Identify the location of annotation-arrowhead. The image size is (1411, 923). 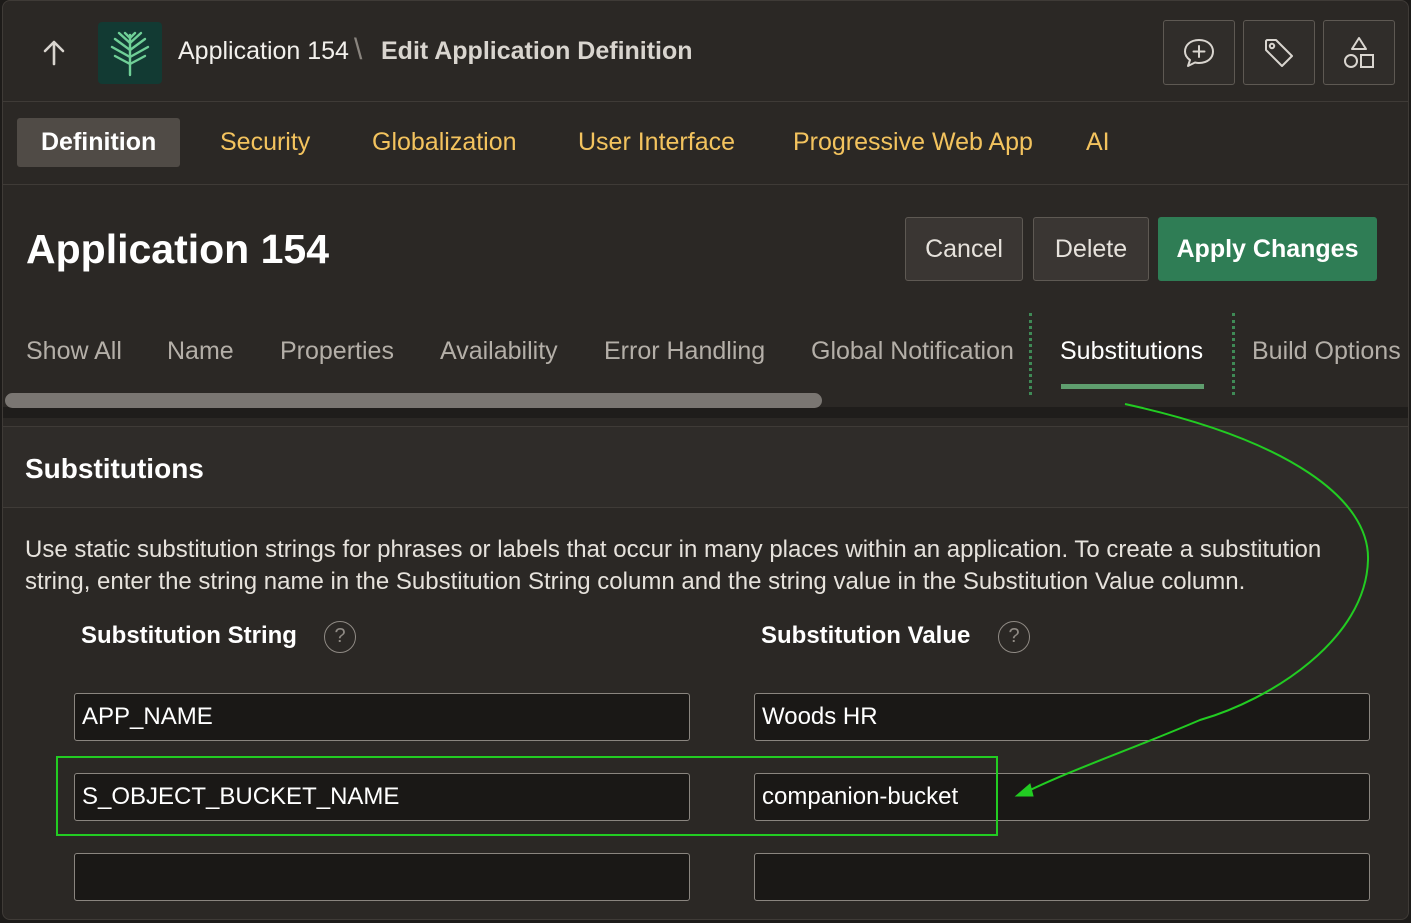
(1024, 790).